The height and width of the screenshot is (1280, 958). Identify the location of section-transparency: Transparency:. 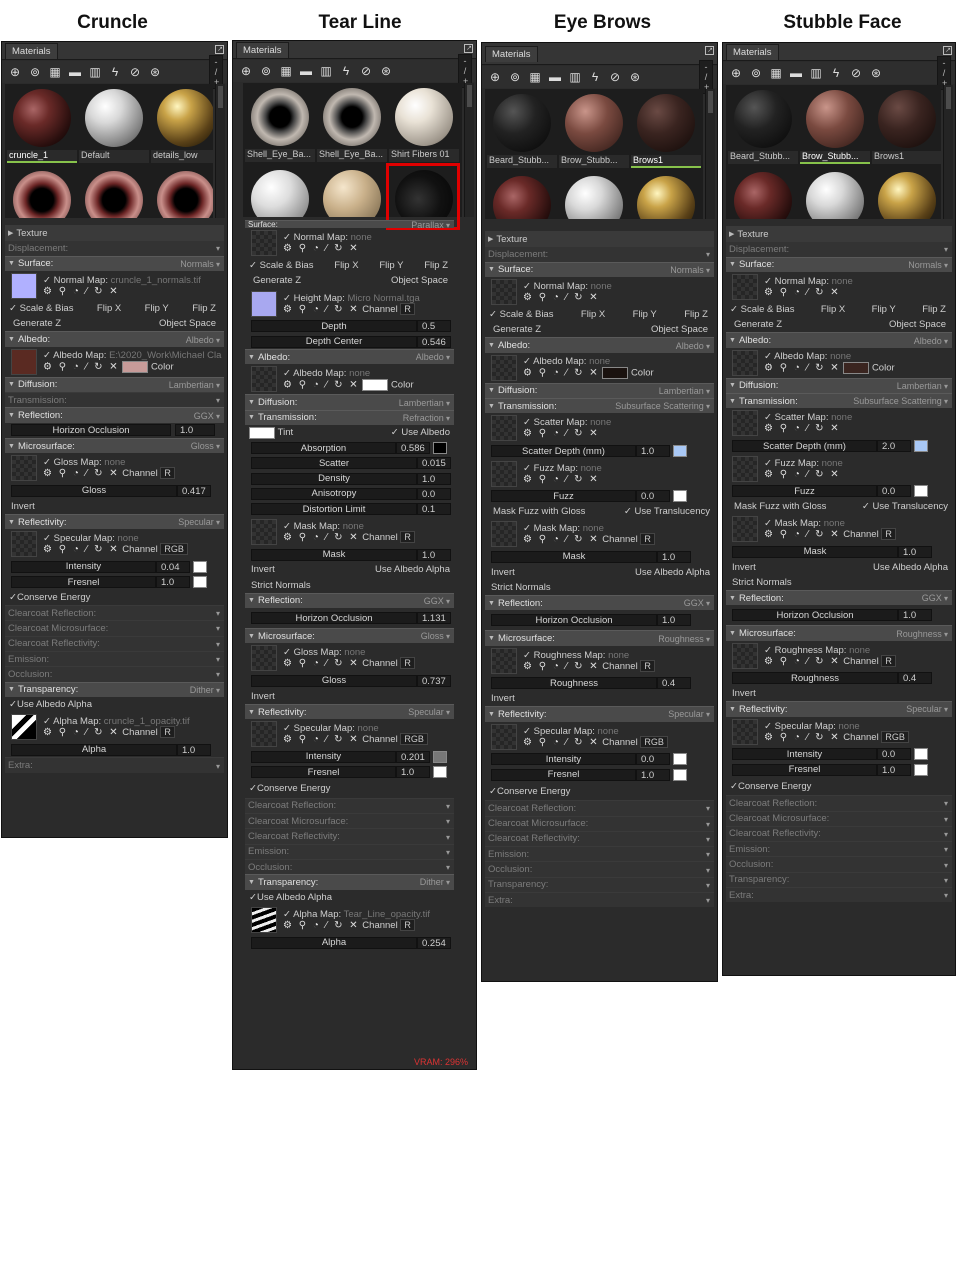
(839, 879).